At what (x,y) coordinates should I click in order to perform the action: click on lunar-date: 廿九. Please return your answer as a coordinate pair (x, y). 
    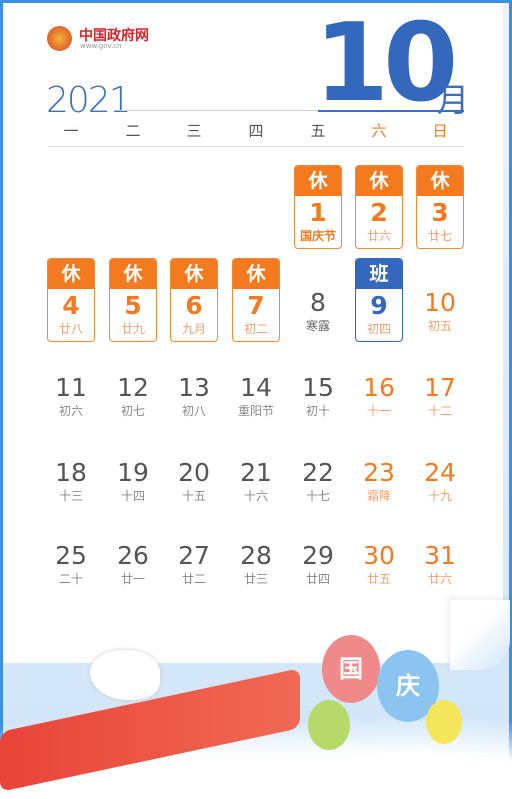
    Looking at the image, I should click on (132, 329).